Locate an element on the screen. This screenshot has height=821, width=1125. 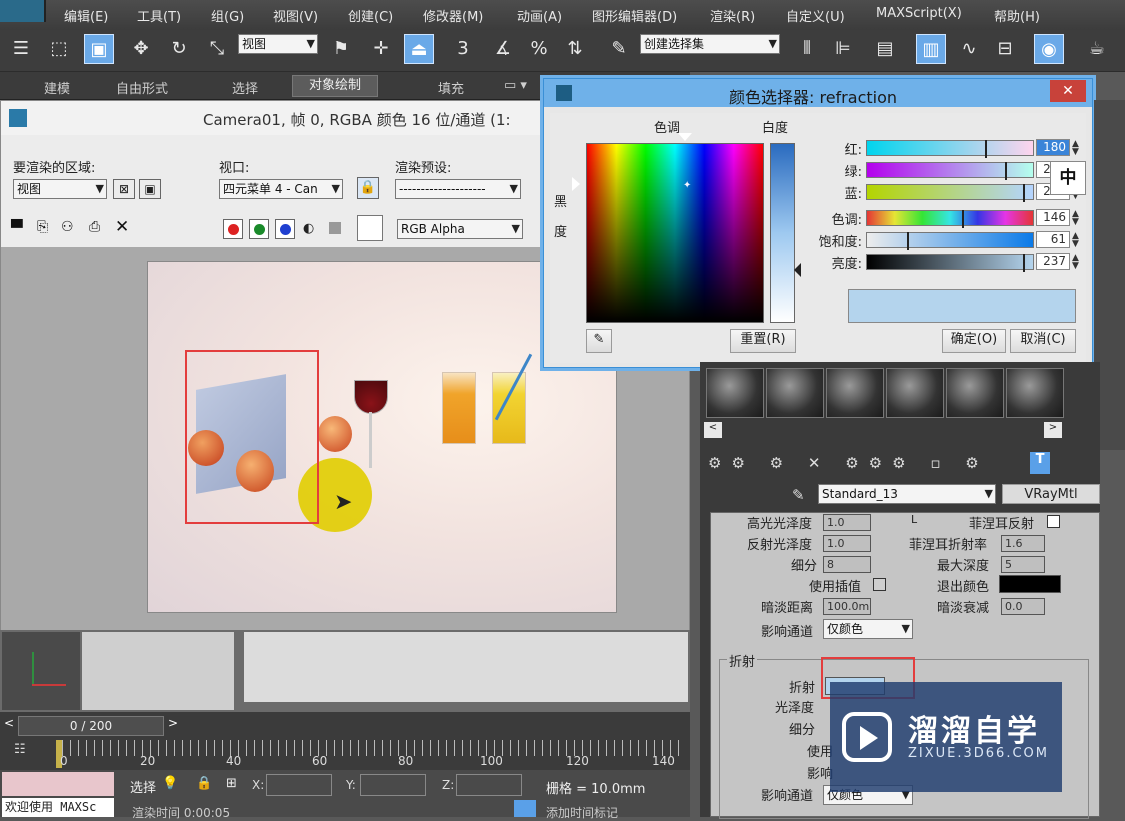
menu-group: 组(G) is located at coordinates (227, 15).